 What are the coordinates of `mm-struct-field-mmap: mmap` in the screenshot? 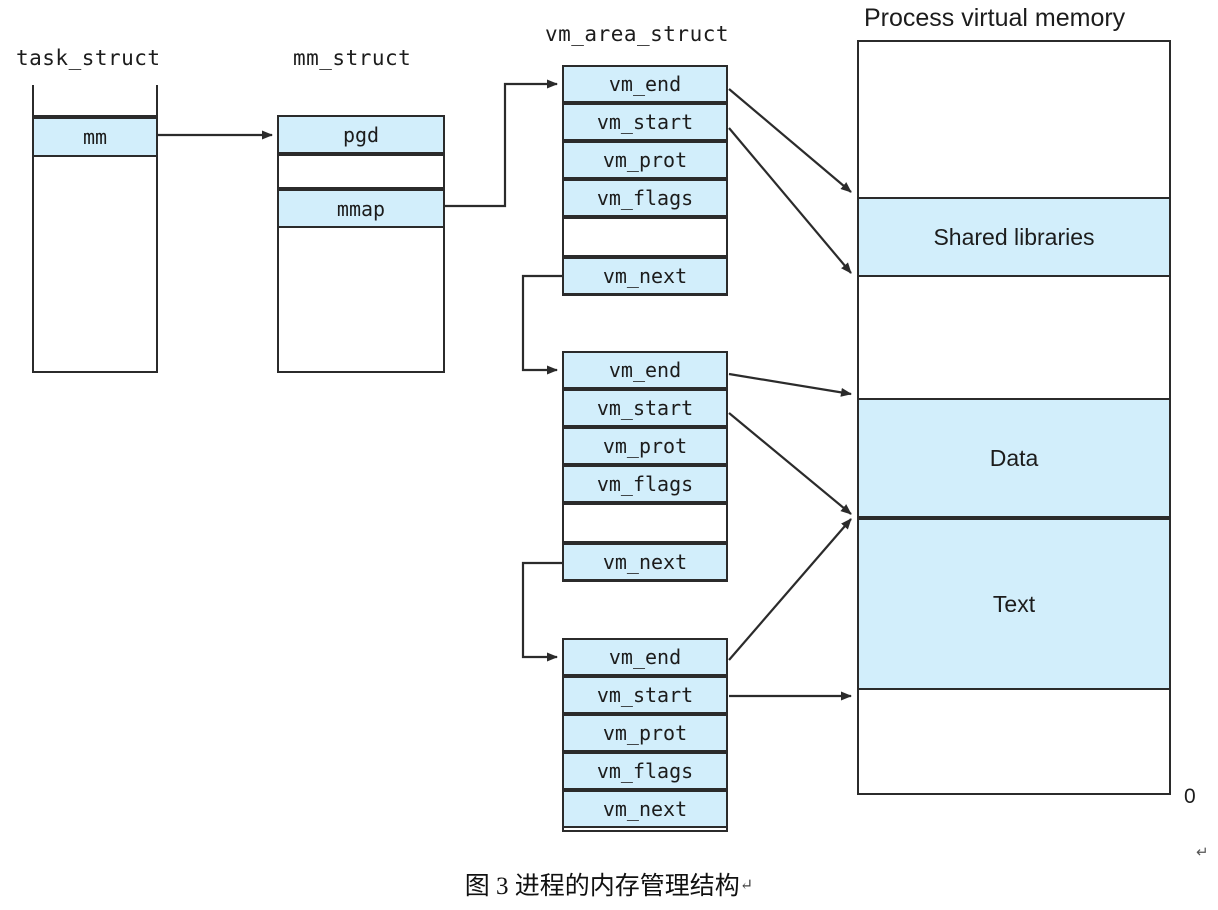 It's located at (361, 208).